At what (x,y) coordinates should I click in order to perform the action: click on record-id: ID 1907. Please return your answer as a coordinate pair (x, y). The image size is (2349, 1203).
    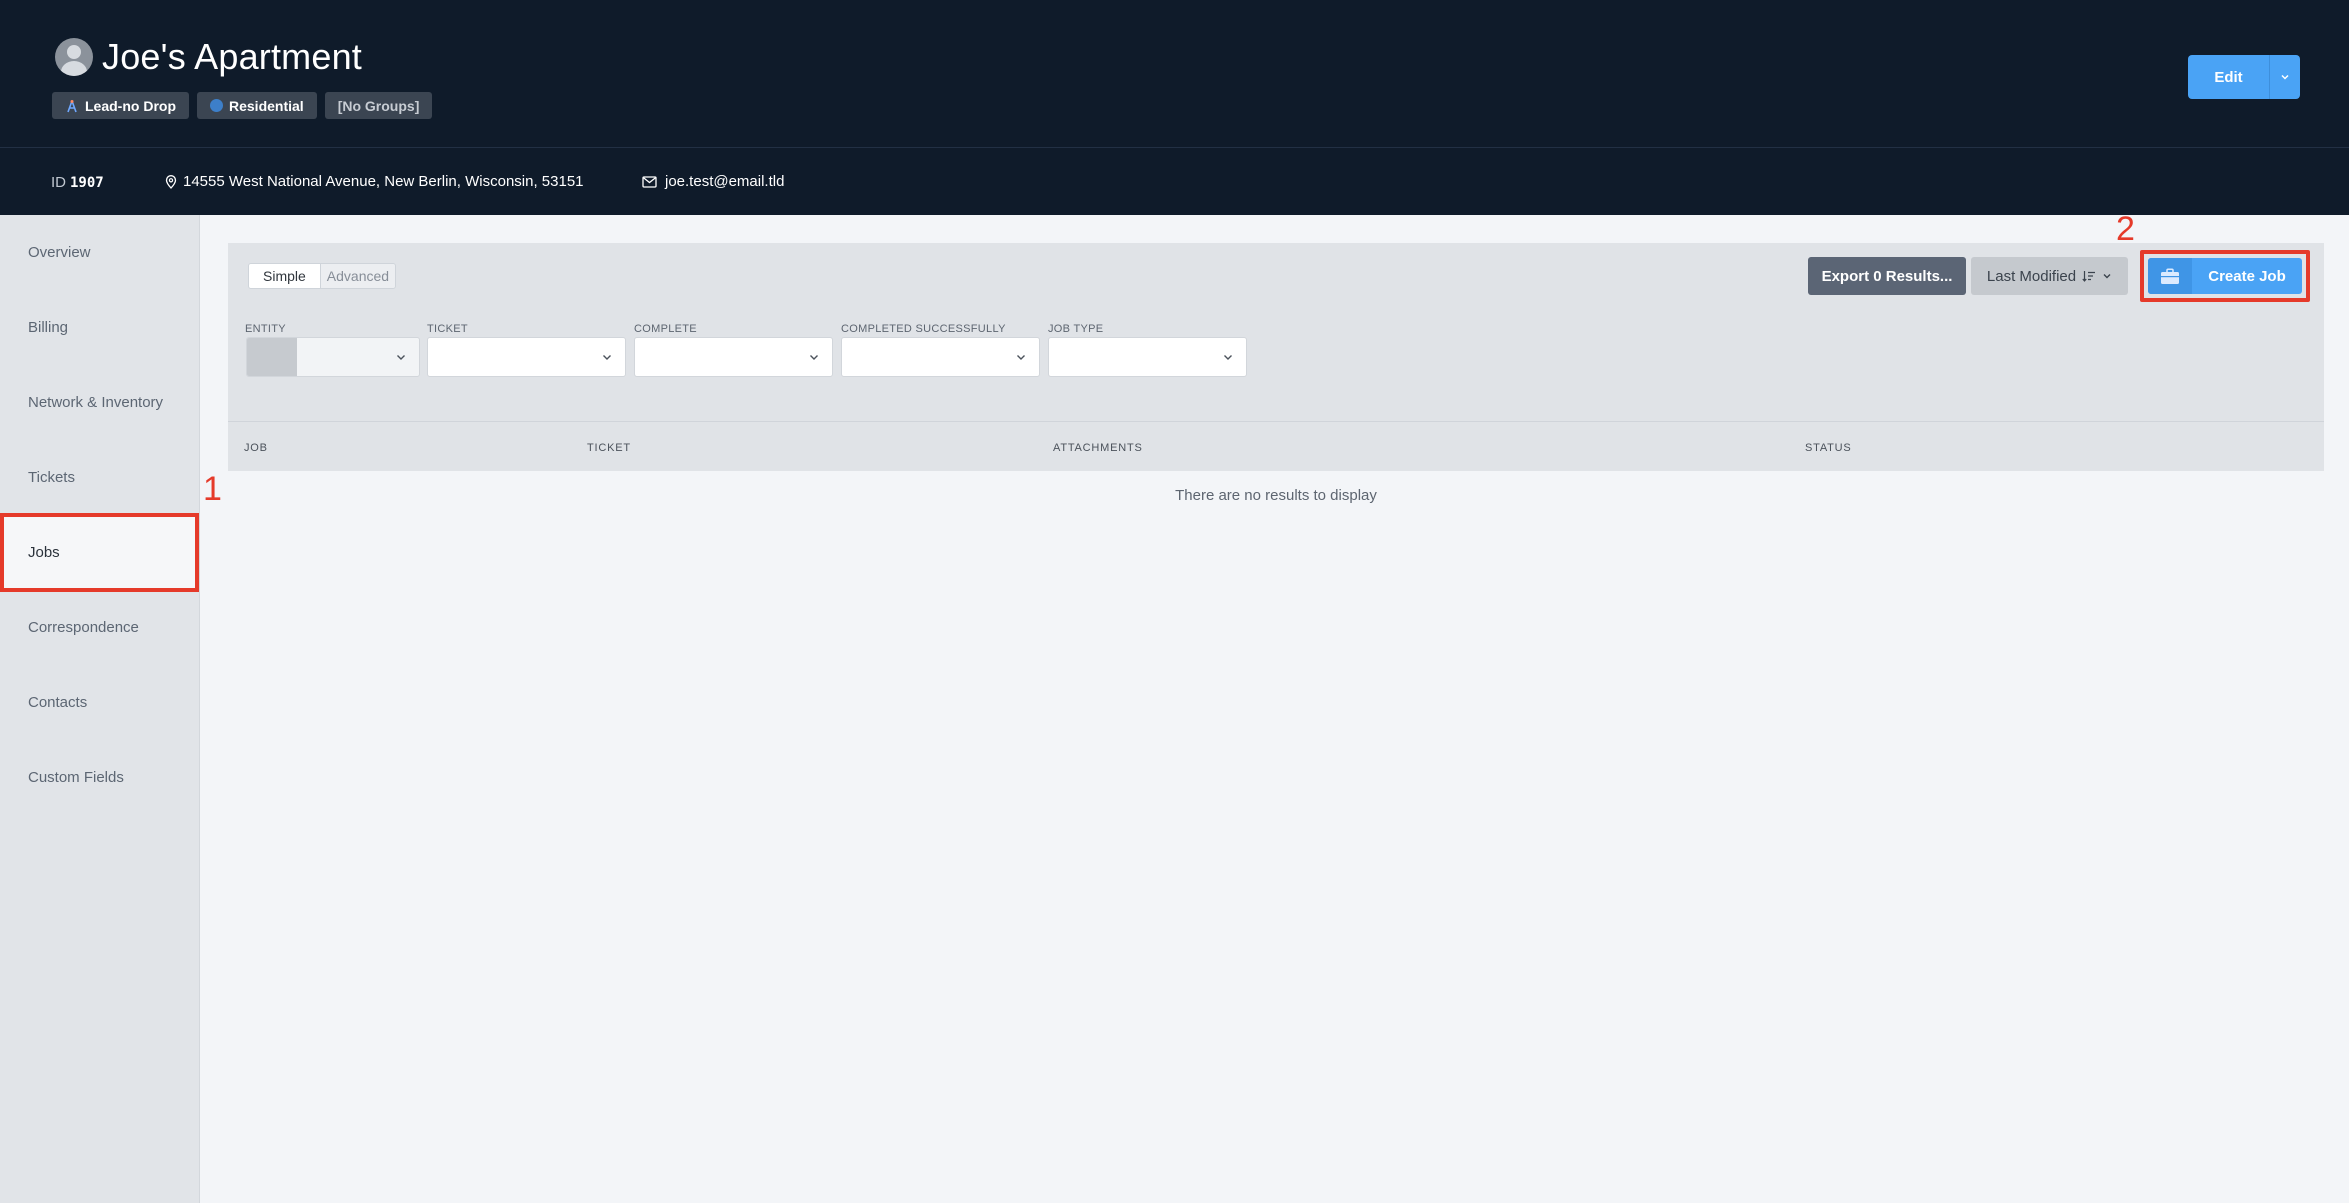
    Looking at the image, I should click on (77, 182).